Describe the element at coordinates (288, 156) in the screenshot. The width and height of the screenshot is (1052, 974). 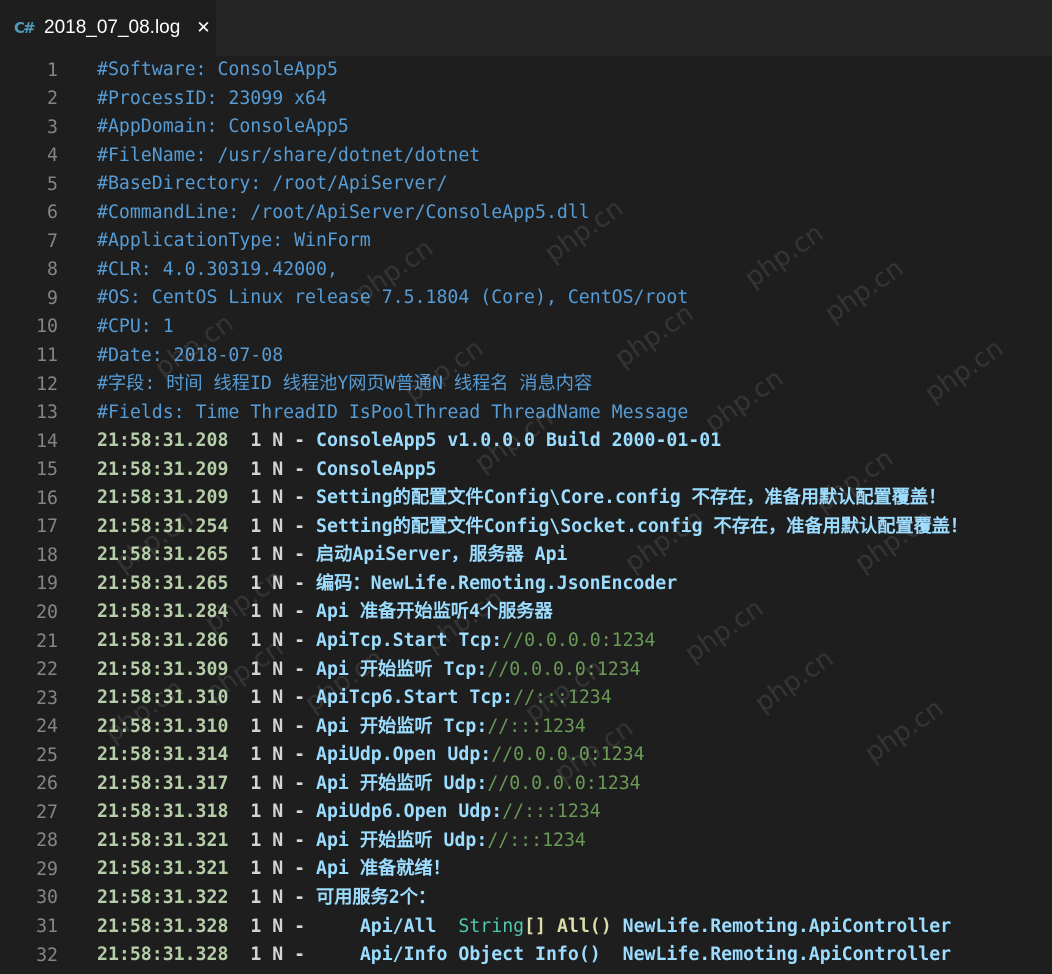
I see `line-content: #FileName: /usr/share/dotnet/dotnet` at that location.